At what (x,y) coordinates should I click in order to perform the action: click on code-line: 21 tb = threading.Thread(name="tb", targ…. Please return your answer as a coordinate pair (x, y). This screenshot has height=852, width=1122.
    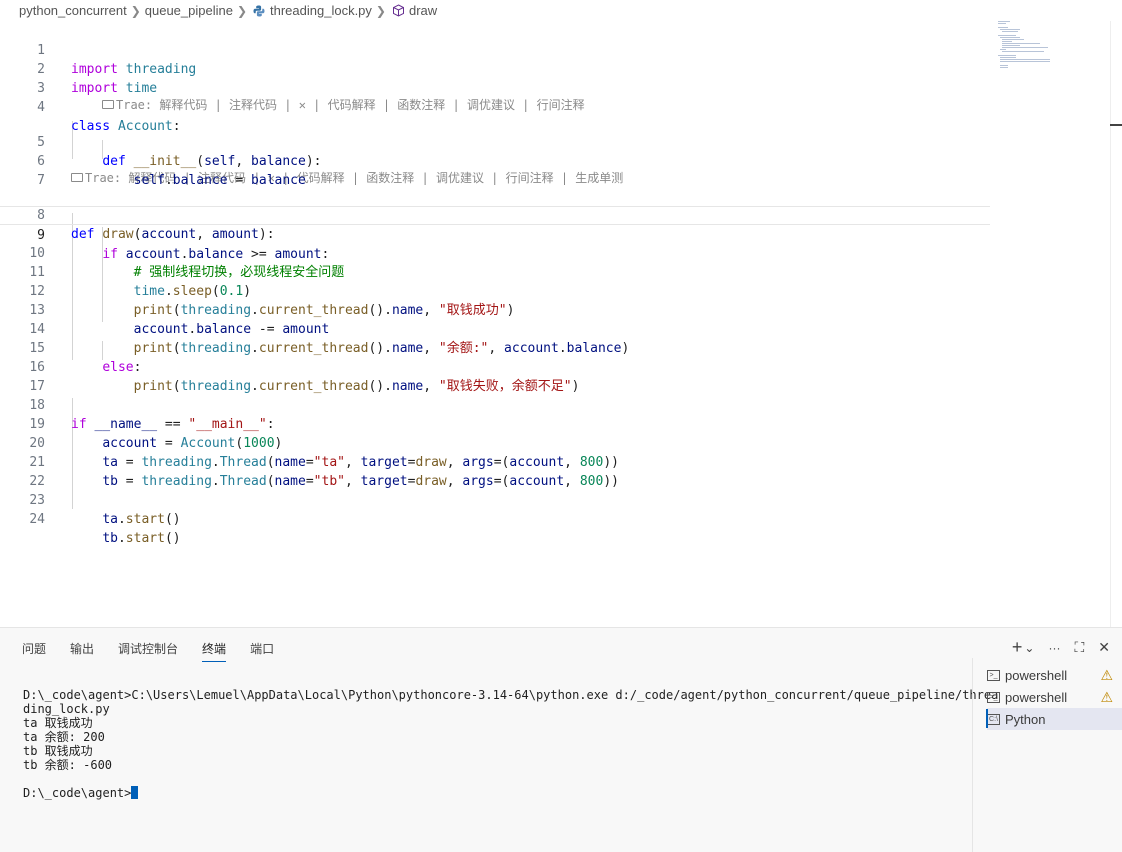
    Looking at the image, I should click on (495, 461).